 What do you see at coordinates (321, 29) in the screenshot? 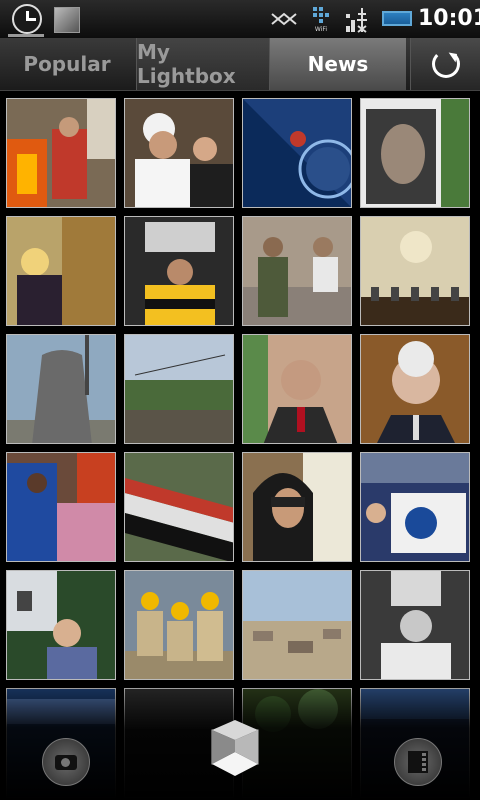
I see `wifi-label: WiFi` at bounding box center [321, 29].